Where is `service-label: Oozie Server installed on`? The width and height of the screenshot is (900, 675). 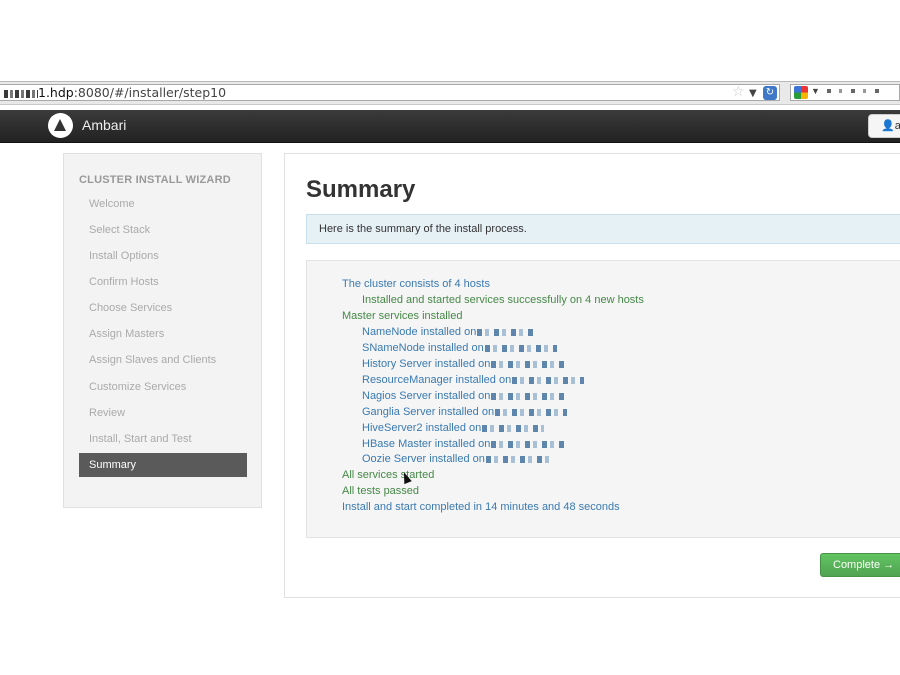
service-label: Oozie Server installed on is located at coordinates (423, 459).